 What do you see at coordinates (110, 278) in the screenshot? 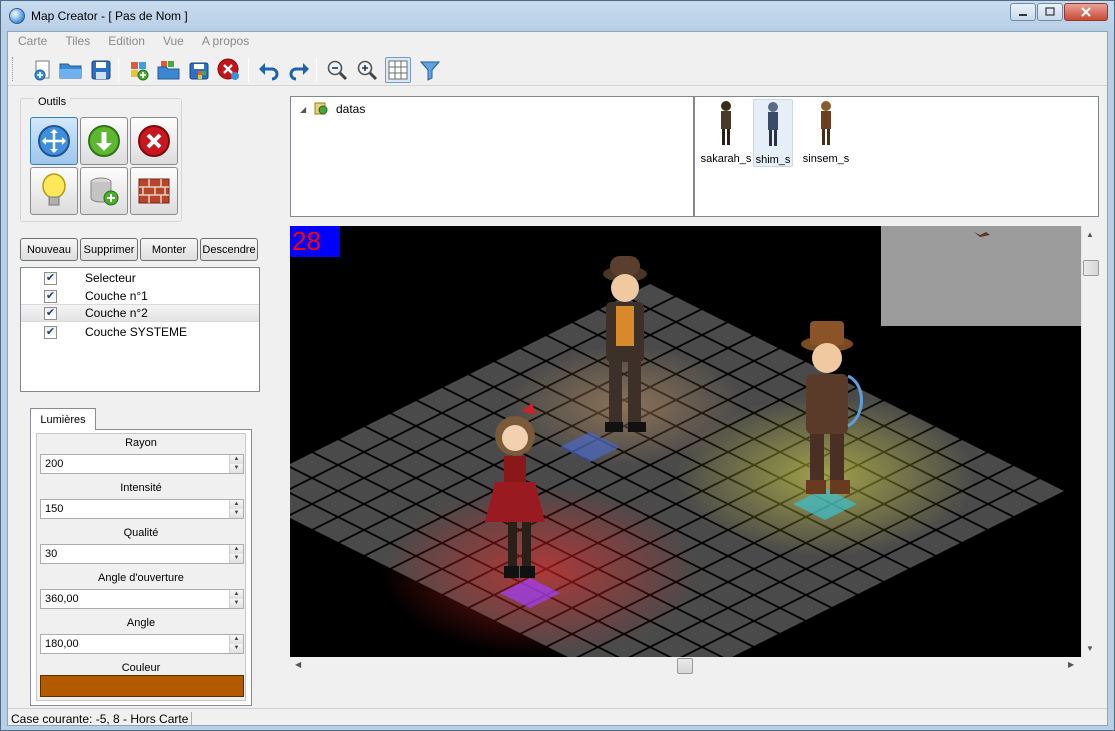
I see `layer-label: Selecteur` at bounding box center [110, 278].